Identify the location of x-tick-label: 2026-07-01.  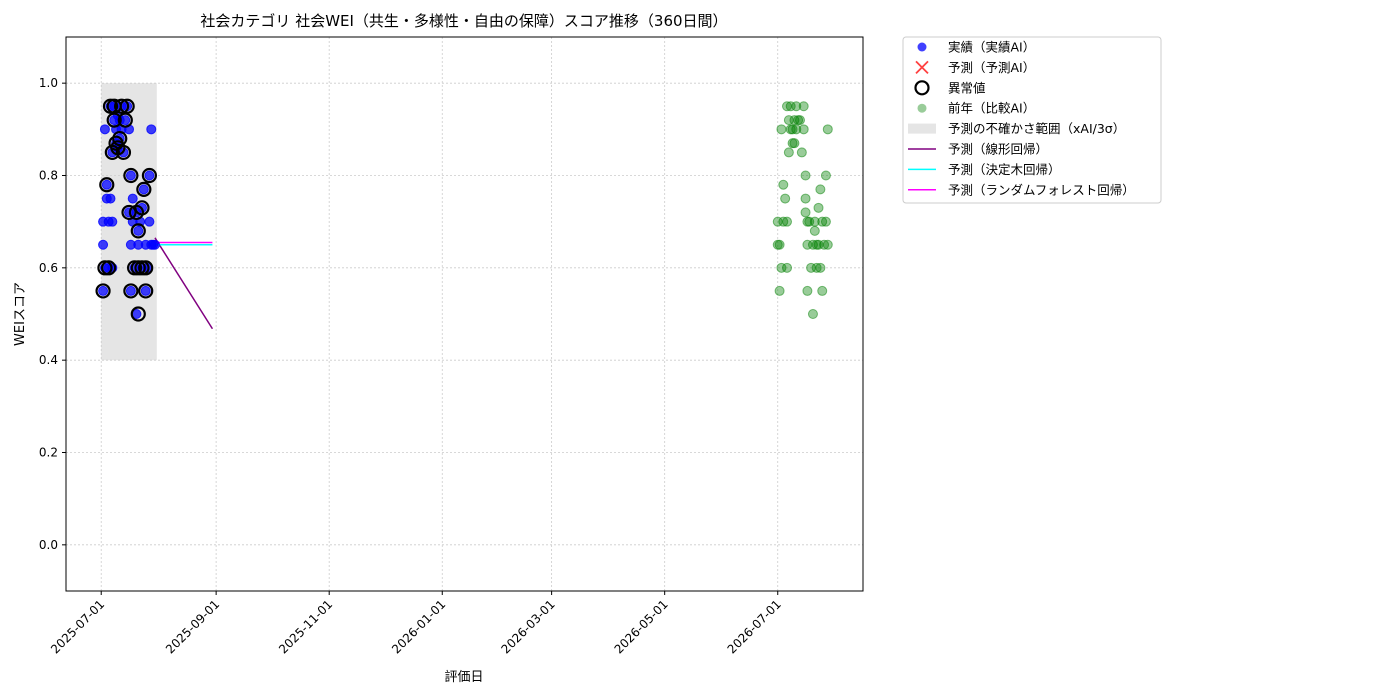
(754, 626).